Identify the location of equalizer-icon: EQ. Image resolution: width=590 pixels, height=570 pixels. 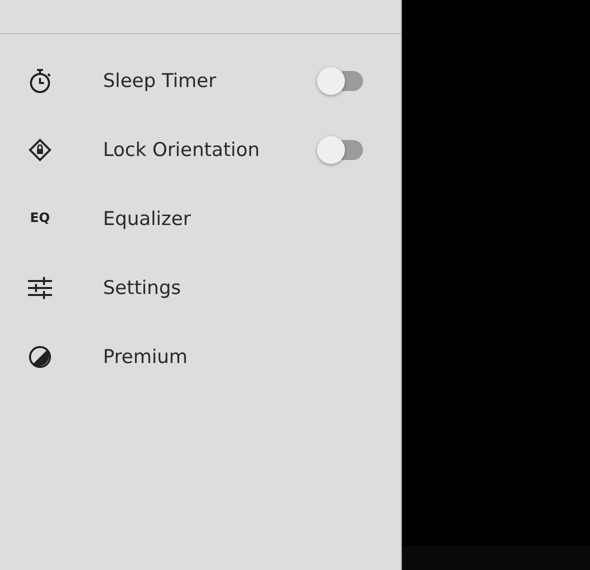
(40, 218).